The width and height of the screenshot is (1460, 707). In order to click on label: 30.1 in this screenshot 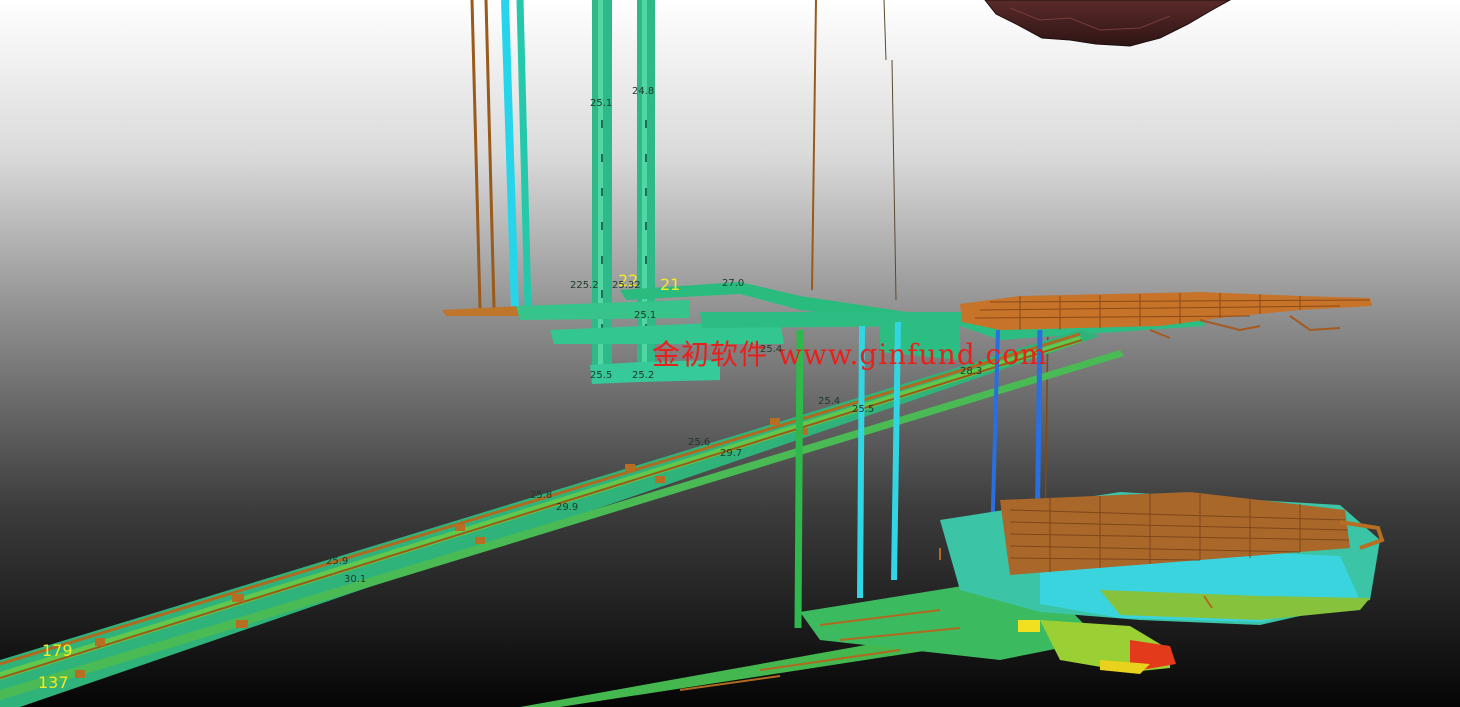, I will do `click(355, 579)`.